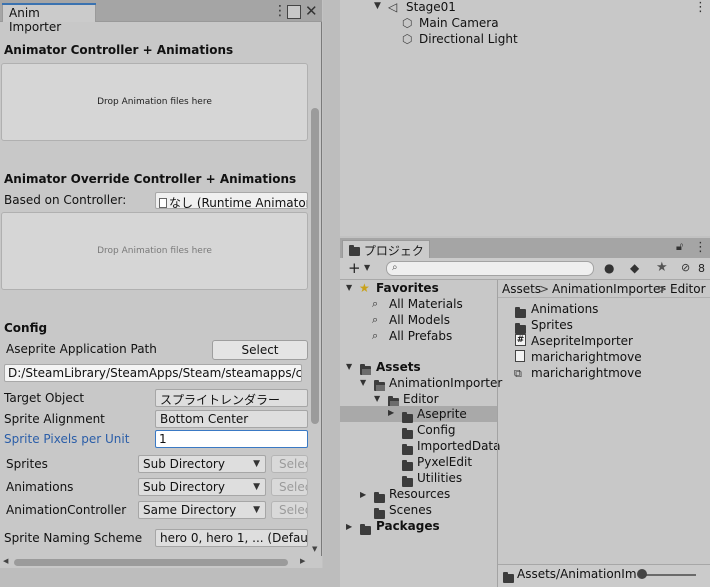 Image resolution: width=710 pixels, height=587 pixels. Describe the element at coordinates (311, 11) in the screenshot. I see `close-icon: ✕` at that location.